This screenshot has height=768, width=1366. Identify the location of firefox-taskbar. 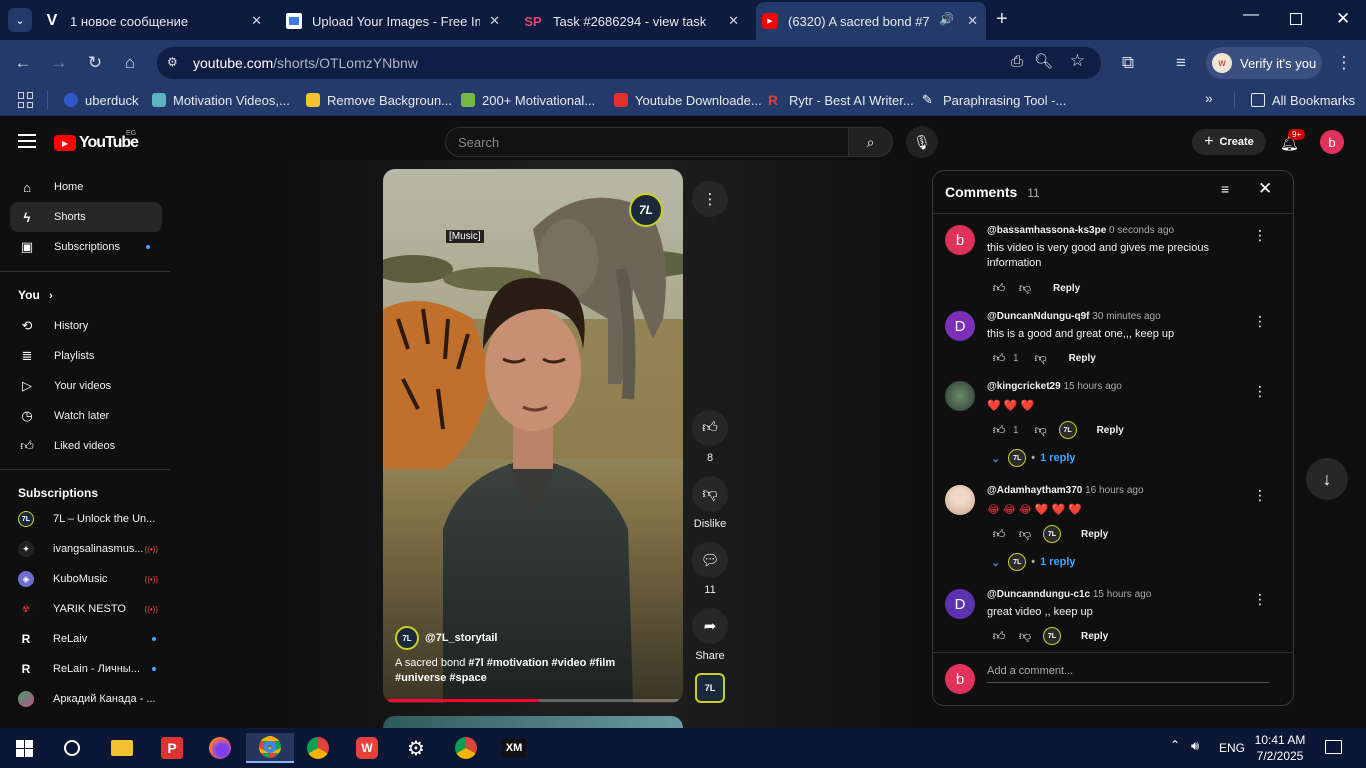
(220, 748).